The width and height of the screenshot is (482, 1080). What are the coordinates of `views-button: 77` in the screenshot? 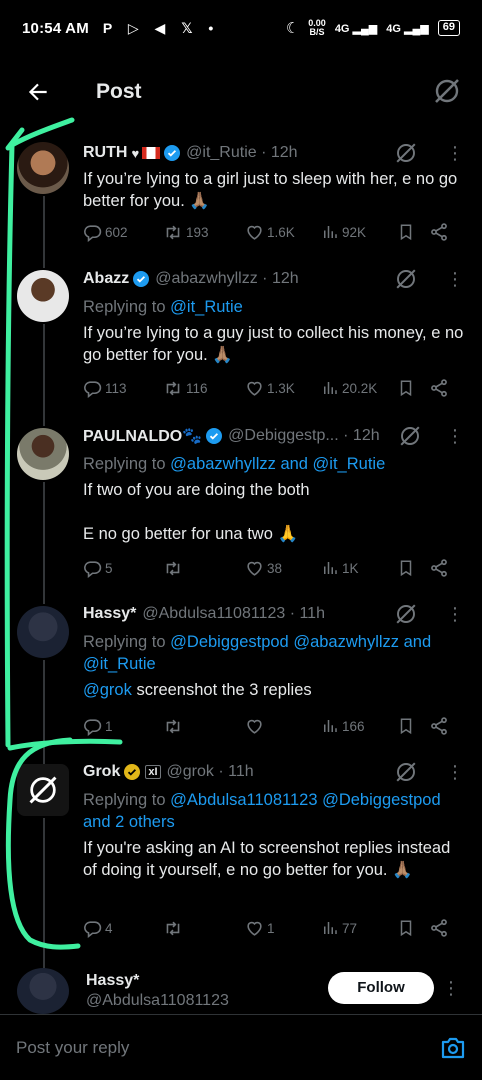 It's located at (359, 928).